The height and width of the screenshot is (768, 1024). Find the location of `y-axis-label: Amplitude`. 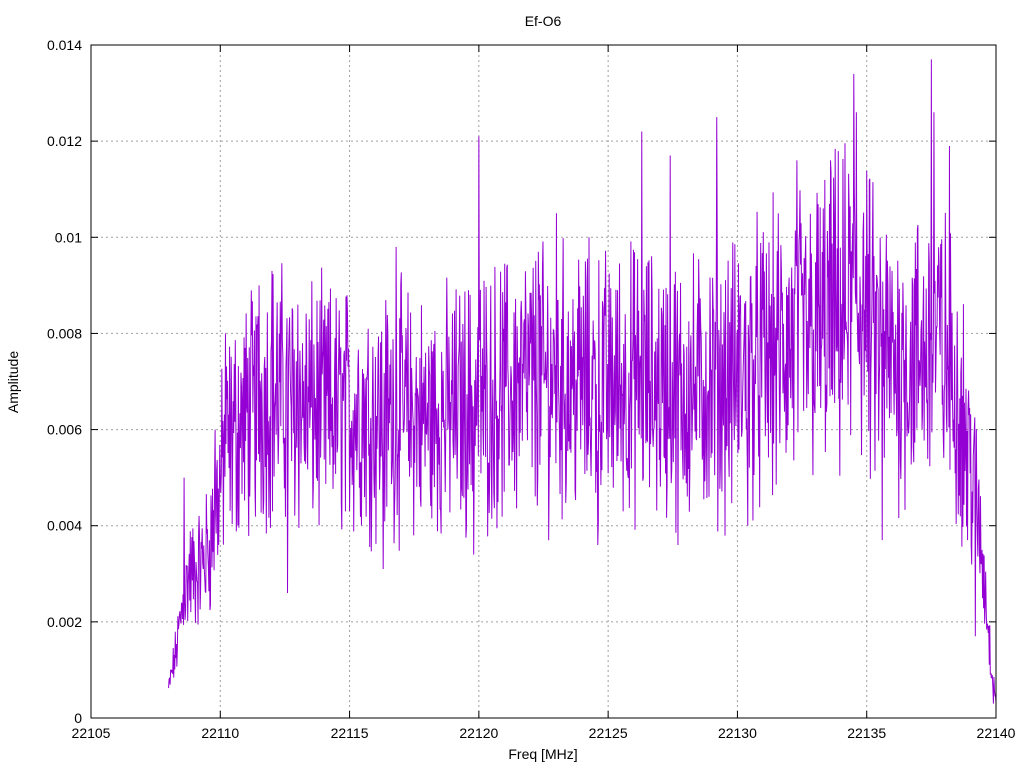

y-axis-label: Amplitude is located at coordinates (13, 382).